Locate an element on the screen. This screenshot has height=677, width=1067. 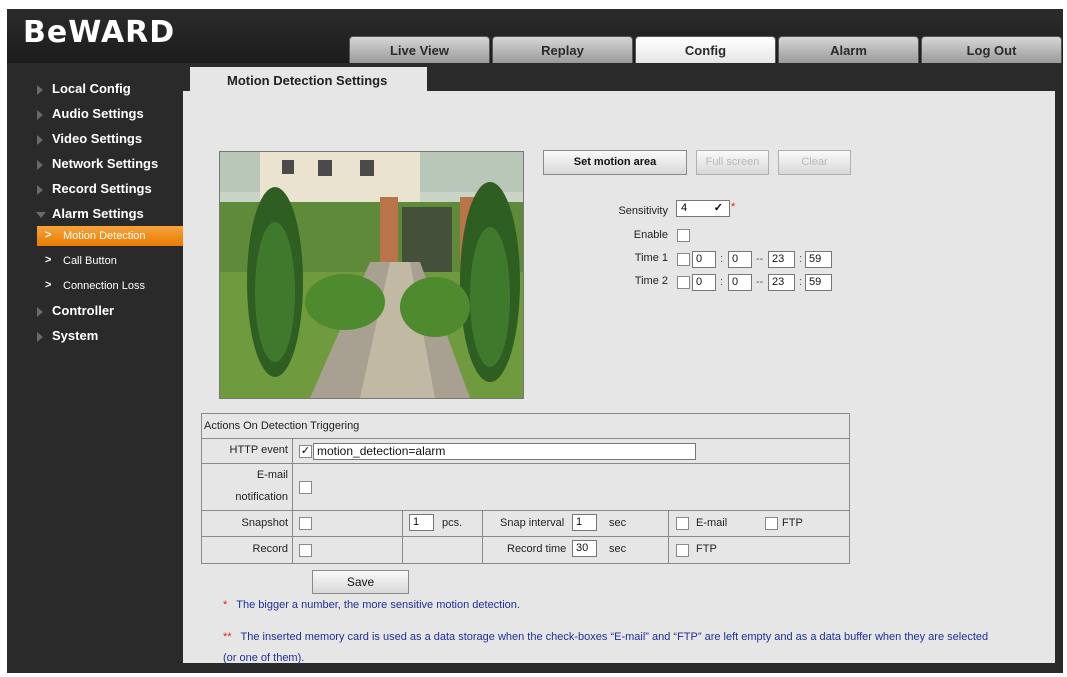
sidebar-item-system: System is located at coordinates (98, 337).